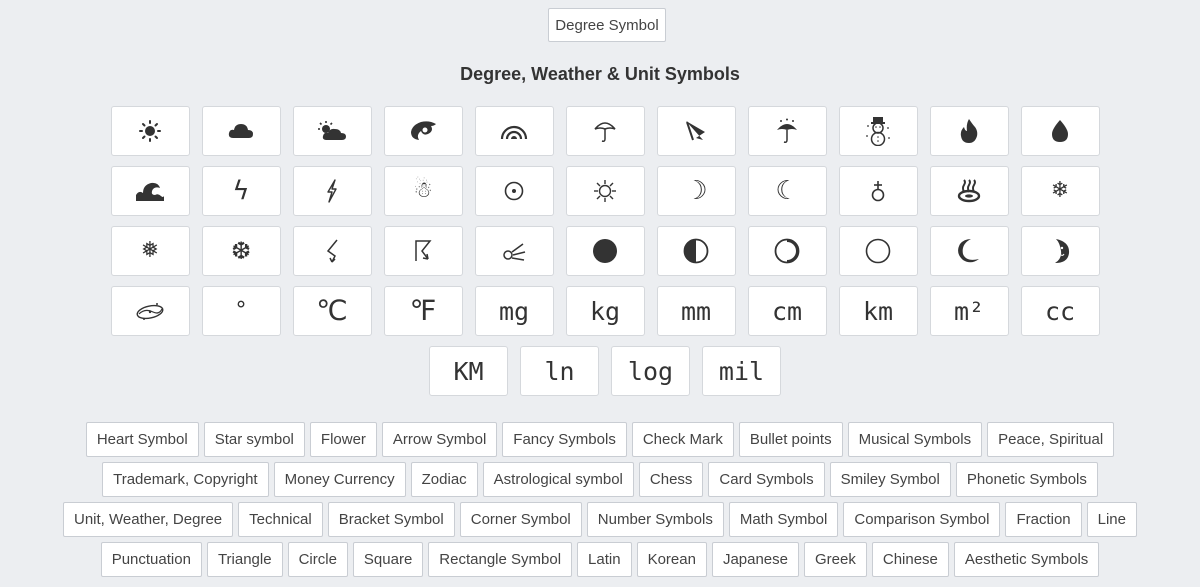  Describe the element at coordinates (1026, 559) in the screenshot. I see `tag-aesthetic-symbols: Aesthetic Symbols` at that location.